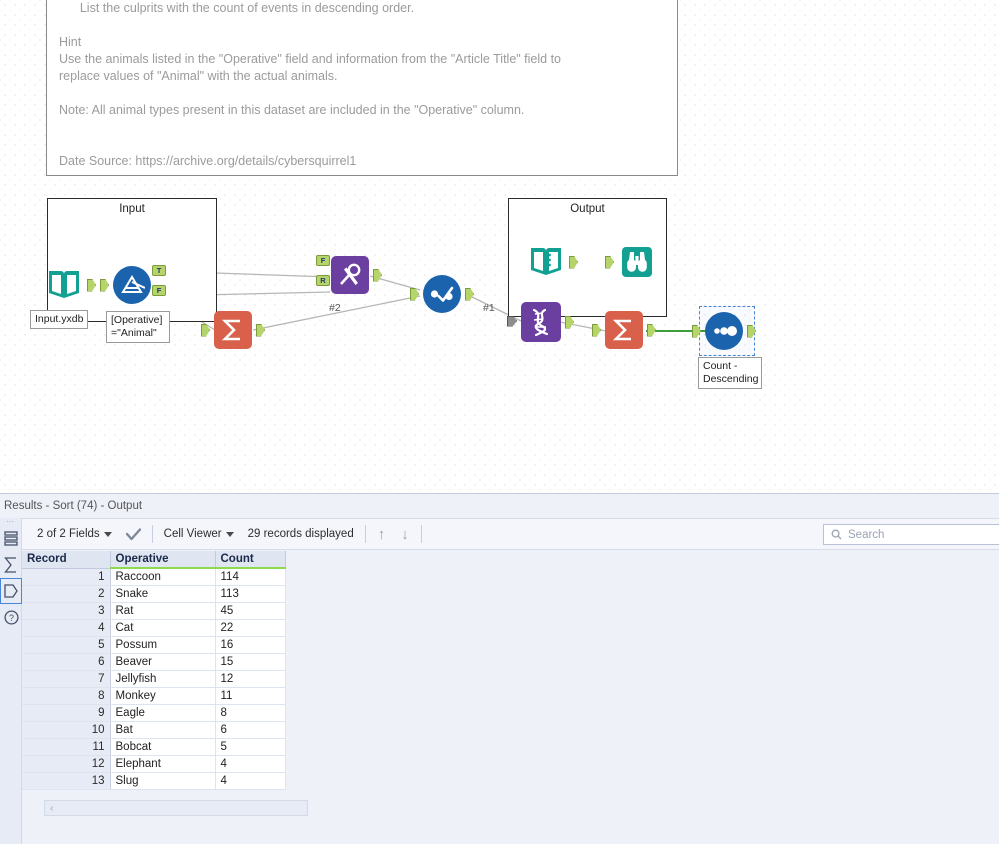 Image resolution: width=999 pixels, height=844 pixels. What do you see at coordinates (176, 808) in the screenshot?
I see `horizontal-scrollbar: ‹` at bounding box center [176, 808].